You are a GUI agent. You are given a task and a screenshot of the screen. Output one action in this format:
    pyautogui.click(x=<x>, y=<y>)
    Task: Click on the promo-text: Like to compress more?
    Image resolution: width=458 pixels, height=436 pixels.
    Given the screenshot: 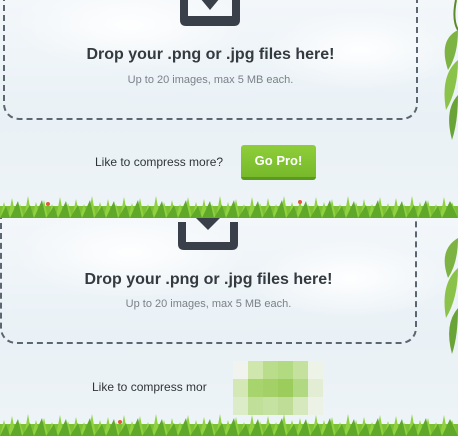 What is the action you would take?
    pyautogui.click(x=159, y=162)
    